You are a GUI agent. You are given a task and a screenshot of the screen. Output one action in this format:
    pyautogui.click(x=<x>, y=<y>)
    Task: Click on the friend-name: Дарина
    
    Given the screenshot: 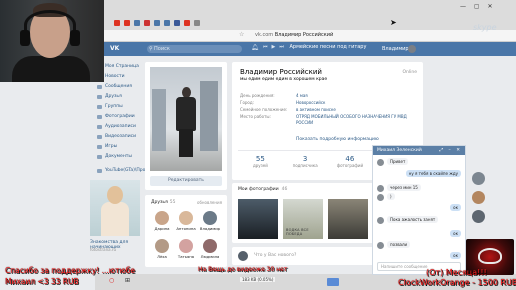 What is the action you would take?
    pyautogui.click(x=162, y=228)
    